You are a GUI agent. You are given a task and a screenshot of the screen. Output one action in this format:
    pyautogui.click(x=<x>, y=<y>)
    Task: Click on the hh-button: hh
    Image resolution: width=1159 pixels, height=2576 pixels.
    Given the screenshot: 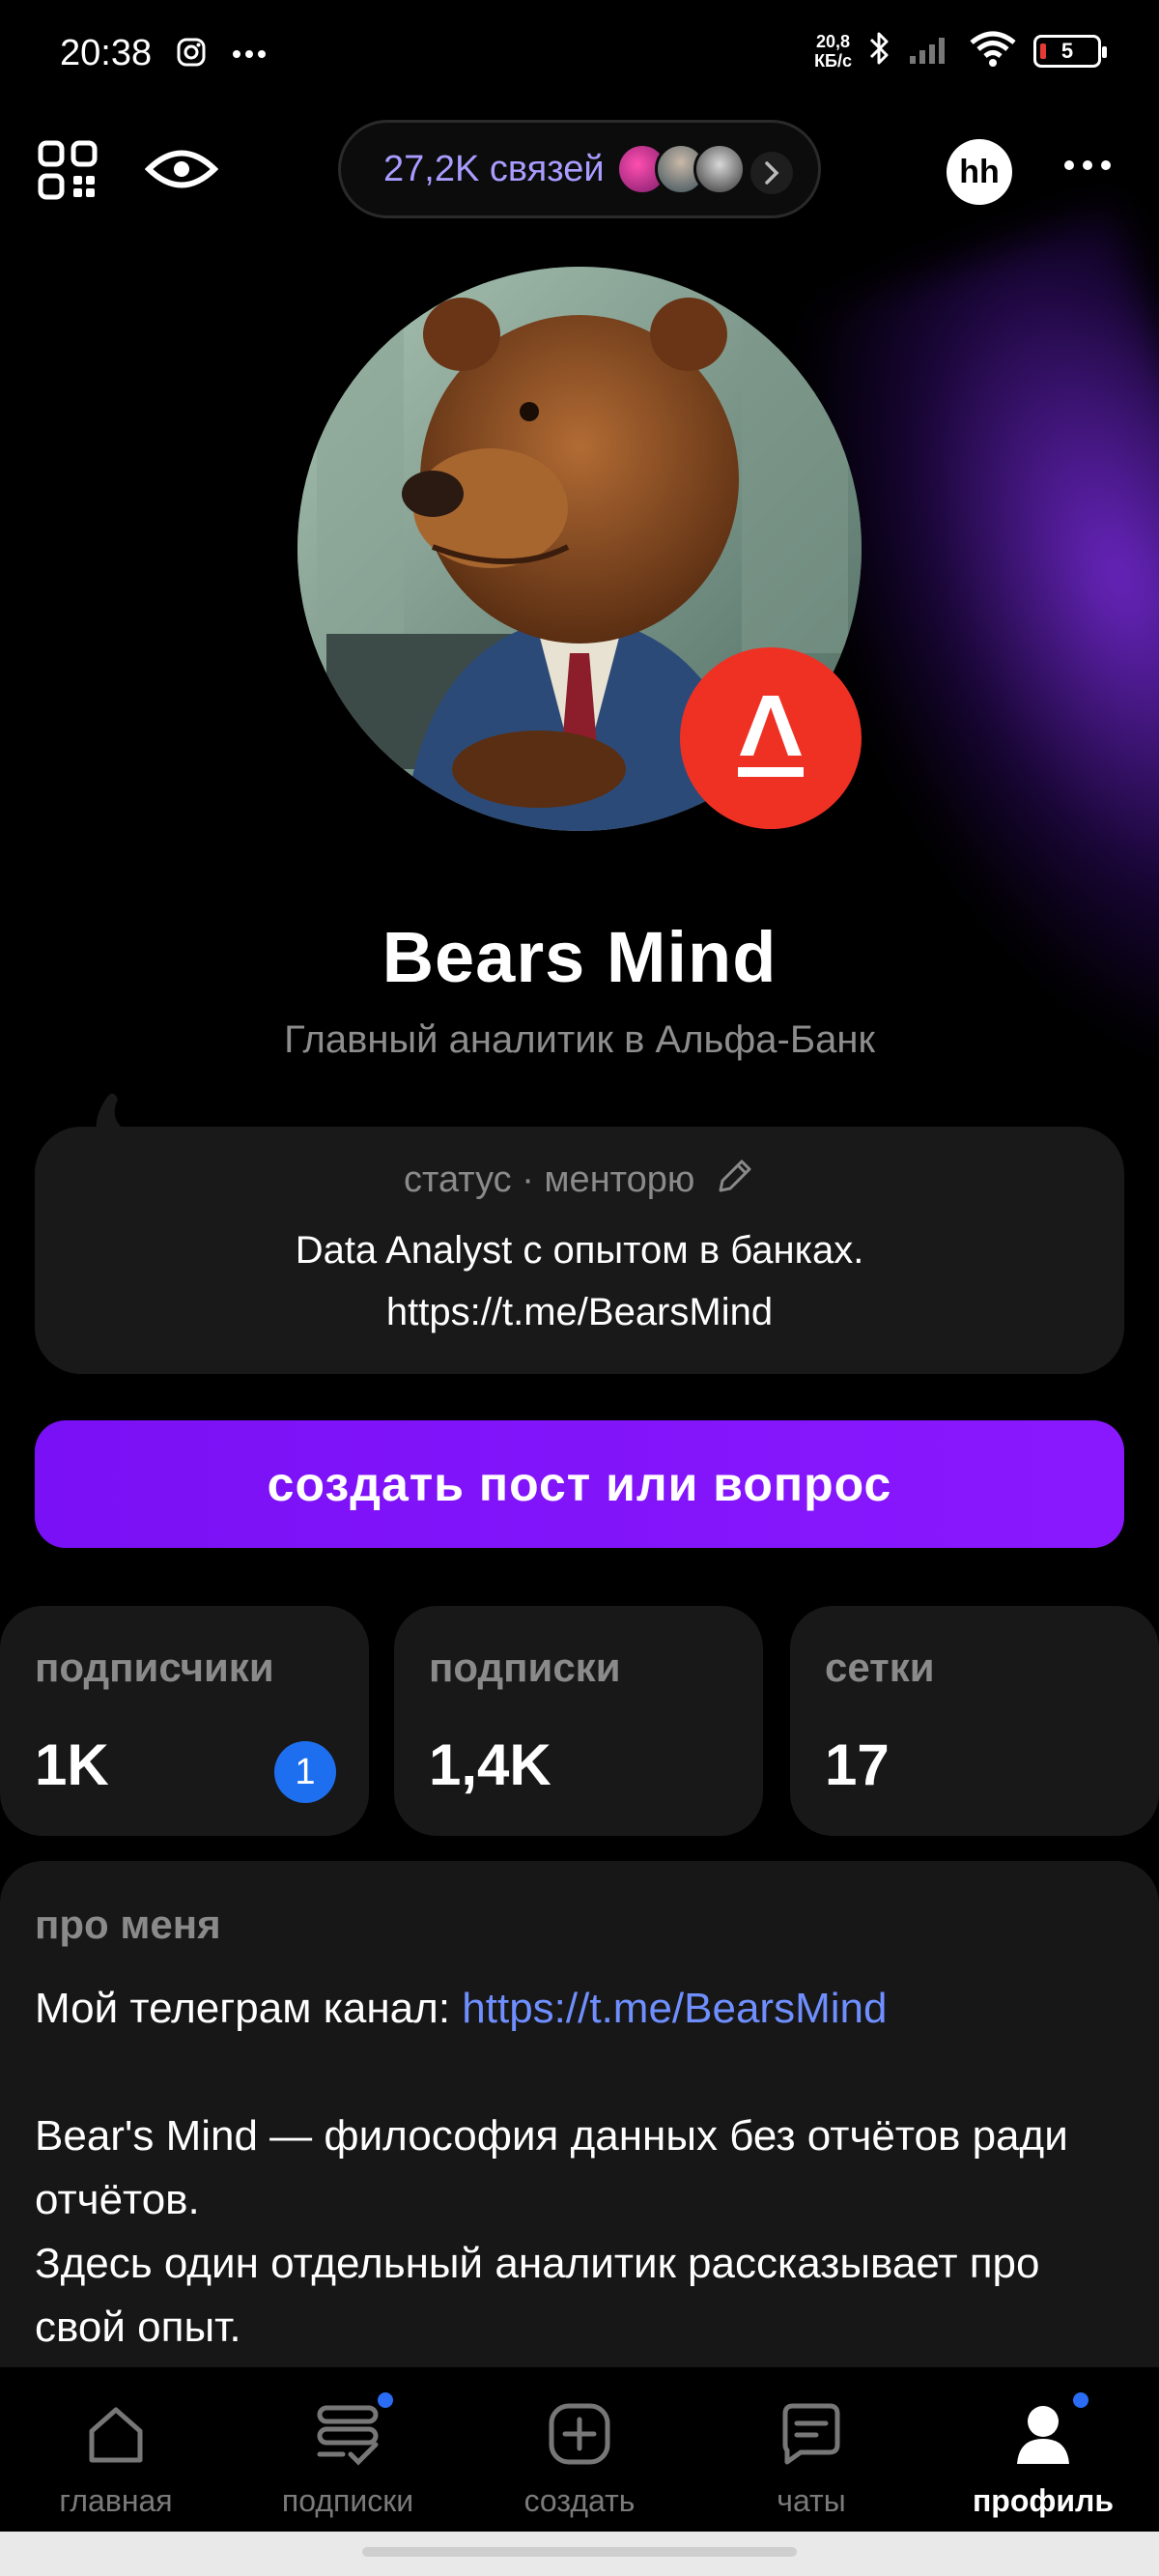 What is the action you would take?
    pyautogui.click(x=979, y=172)
    